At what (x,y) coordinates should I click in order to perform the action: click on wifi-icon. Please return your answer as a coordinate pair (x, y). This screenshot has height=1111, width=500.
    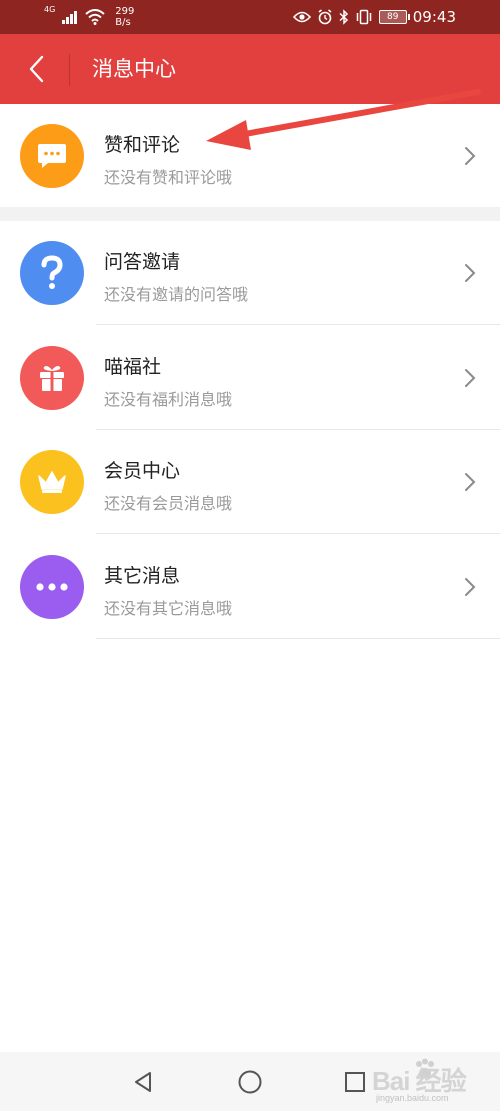
    Looking at the image, I should click on (95, 17).